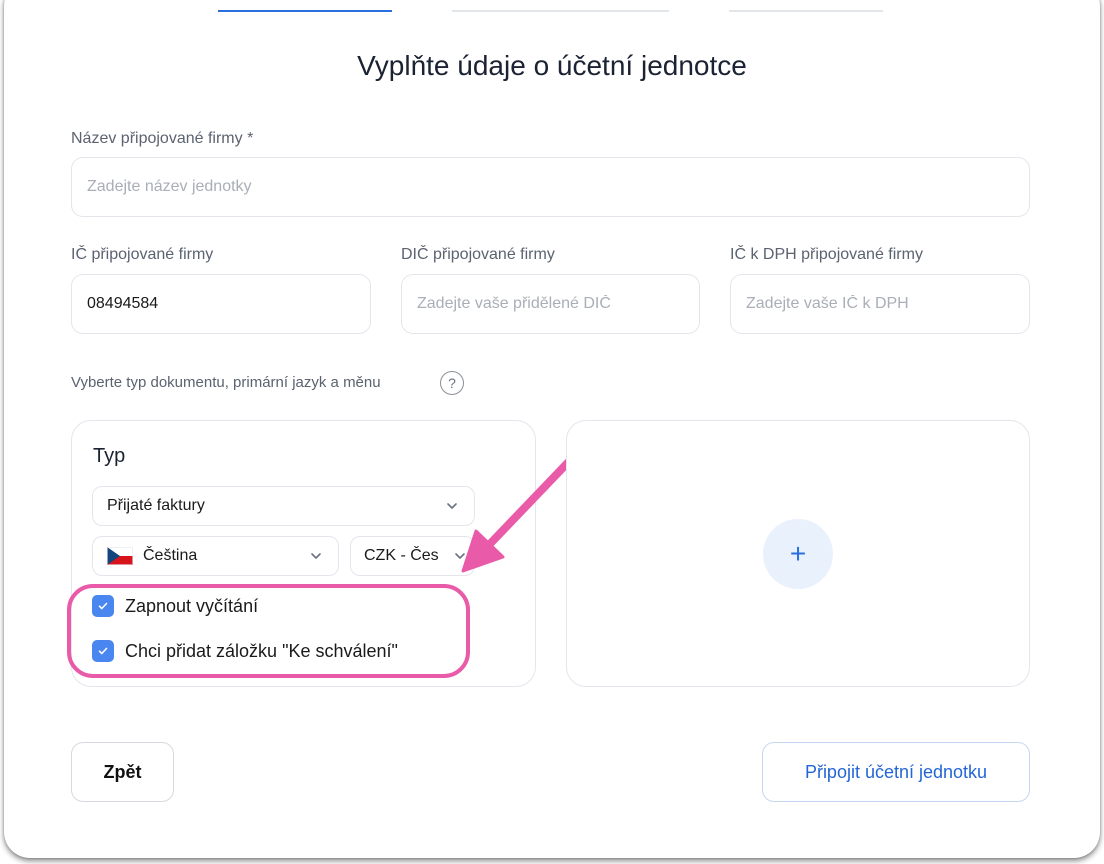 Image resolution: width=1104 pixels, height=864 pixels. Describe the element at coordinates (798, 554) in the screenshot. I see `add-button: +` at that location.